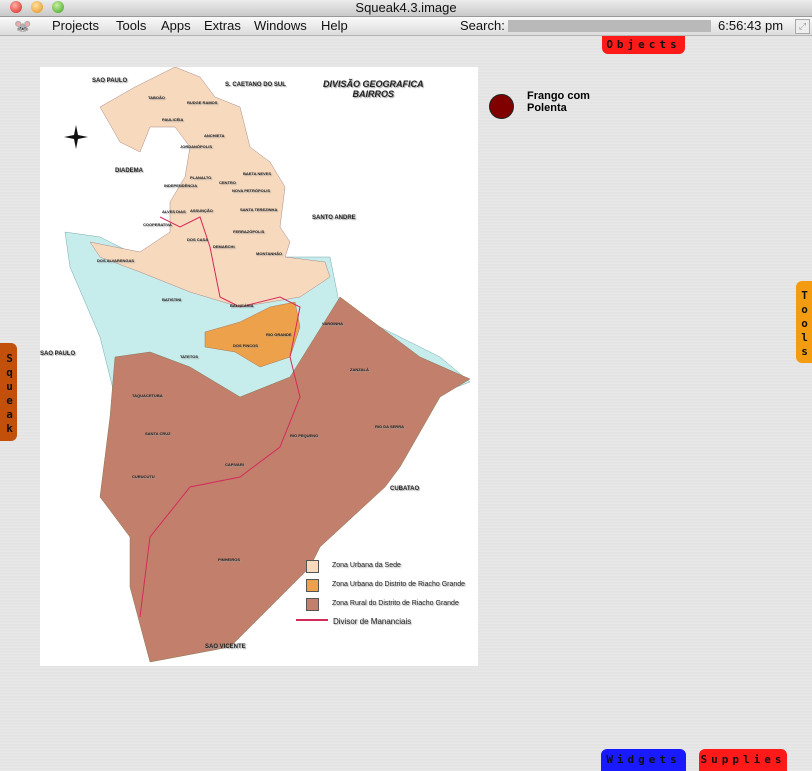 This screenshot has width=812, height=771. Describe the element at coordinates (280, 26) in the screenshot. I see `menu-windows: Windows` at that location.